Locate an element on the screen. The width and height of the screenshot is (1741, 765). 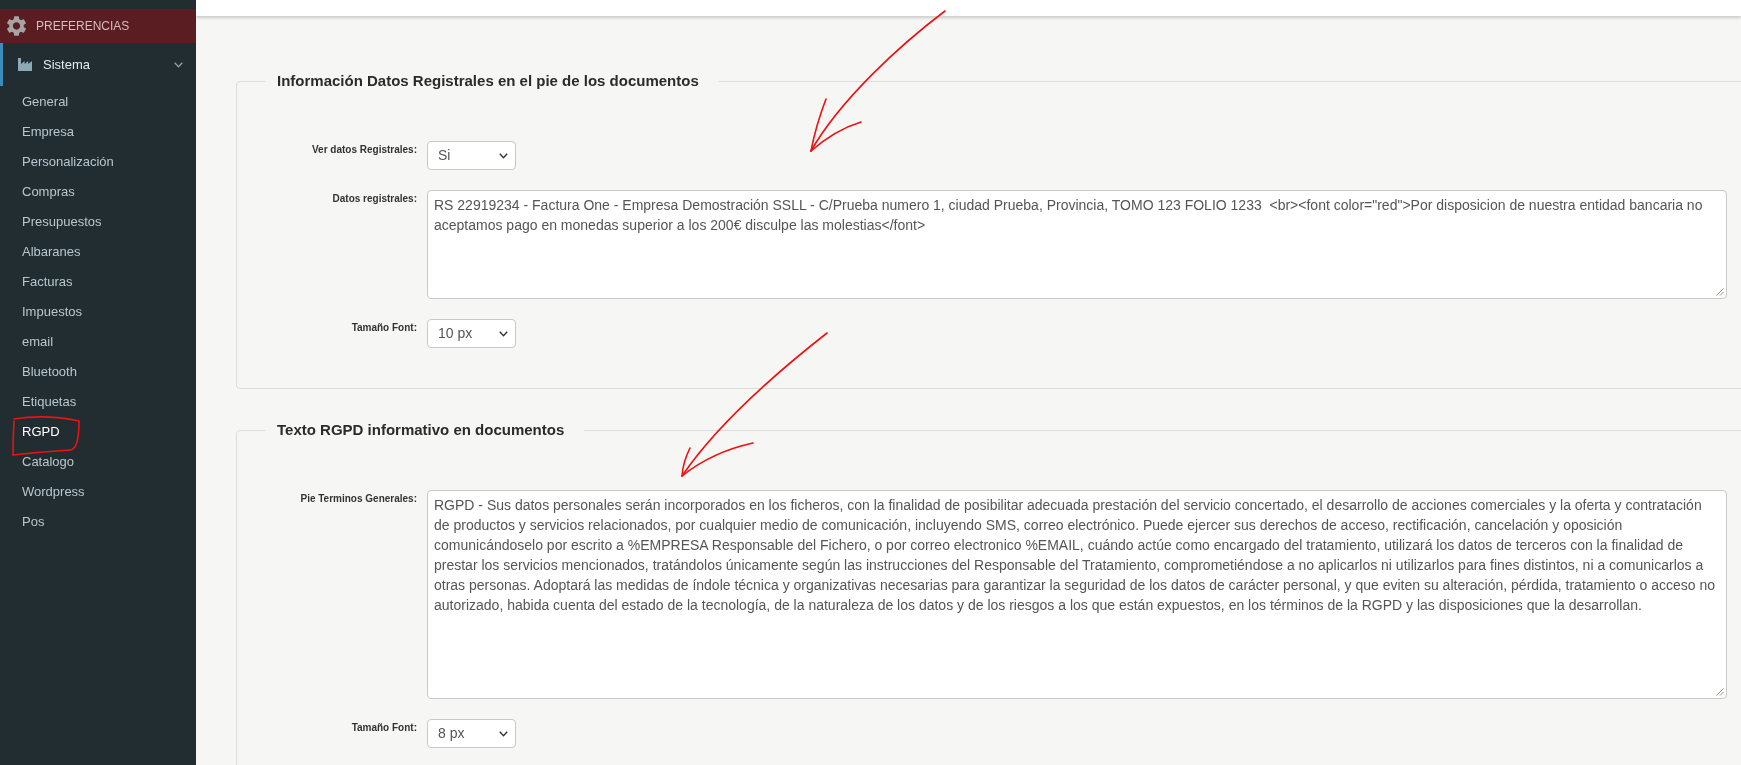
factory-icon is located at coordinates (25, 64).